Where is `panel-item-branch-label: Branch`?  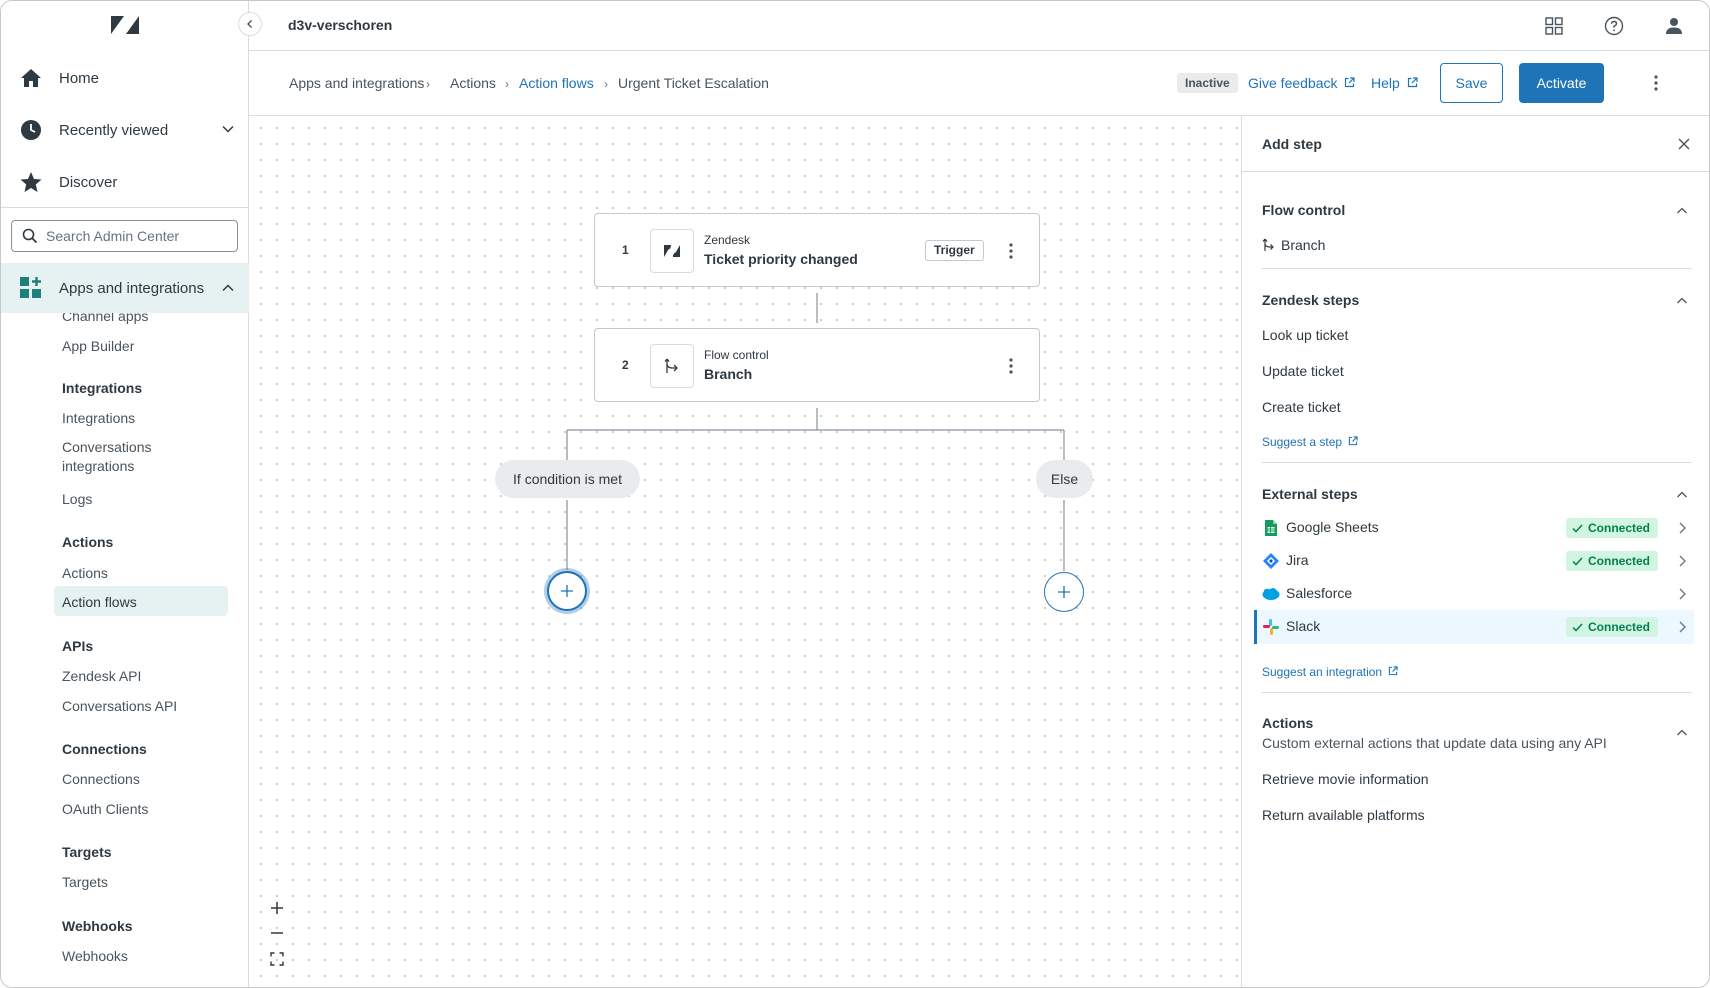 panel-item-branch-label: Branch is located at coordinates (1303, 245).